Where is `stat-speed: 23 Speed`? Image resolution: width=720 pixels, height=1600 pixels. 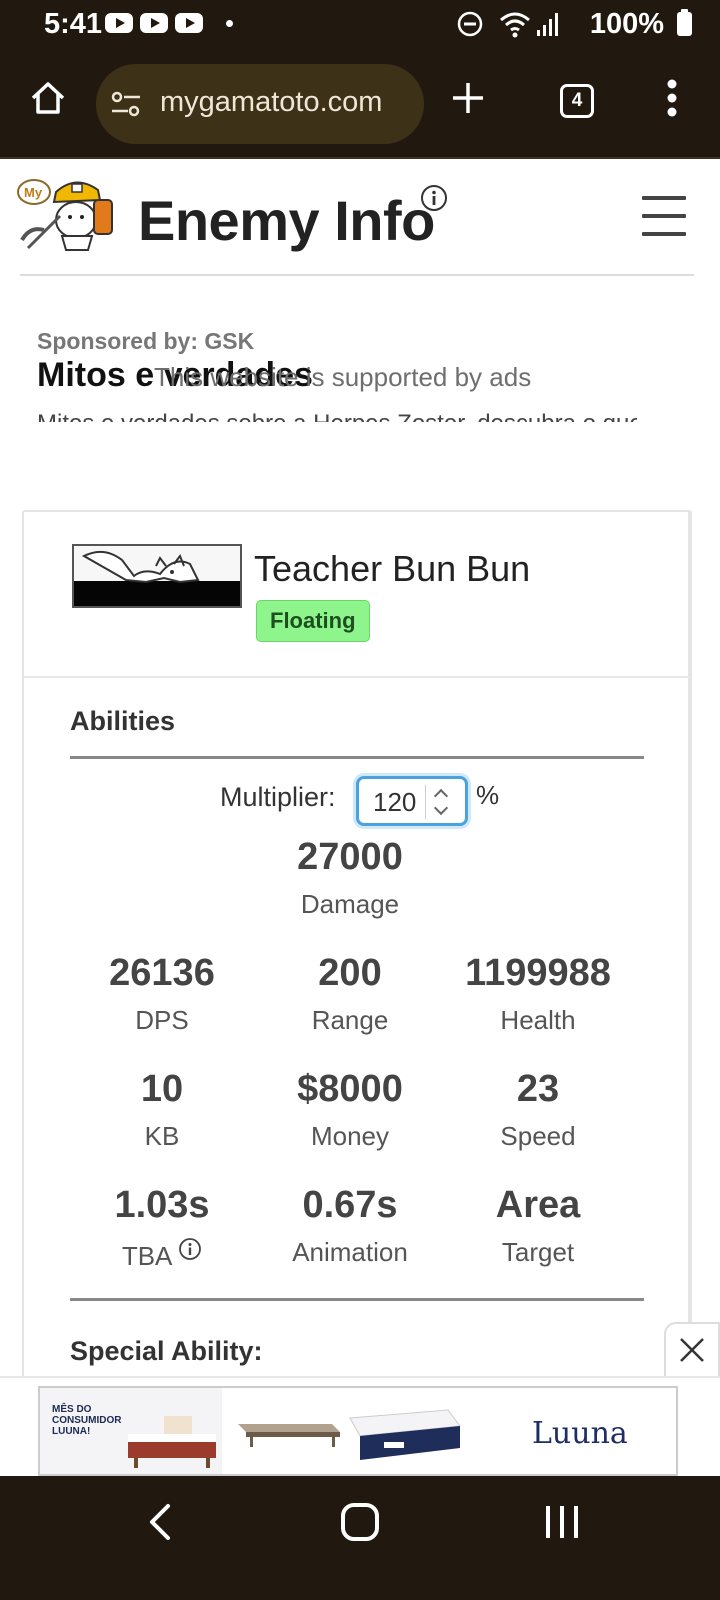 stat-speed: 23 Speed is located at coordinates (538, 1110).